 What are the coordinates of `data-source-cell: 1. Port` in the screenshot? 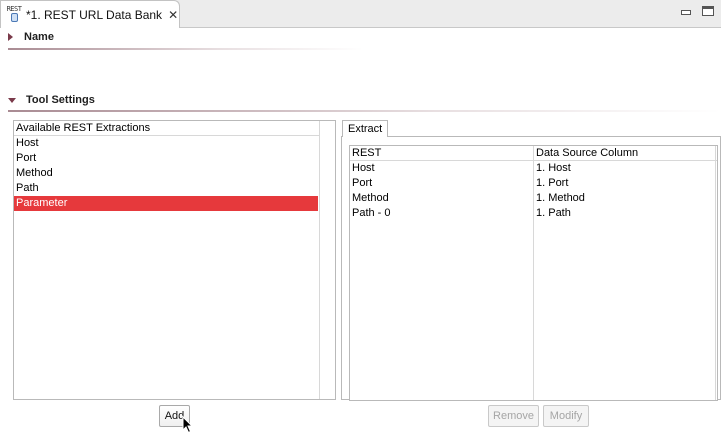 It's located at (552, 183).